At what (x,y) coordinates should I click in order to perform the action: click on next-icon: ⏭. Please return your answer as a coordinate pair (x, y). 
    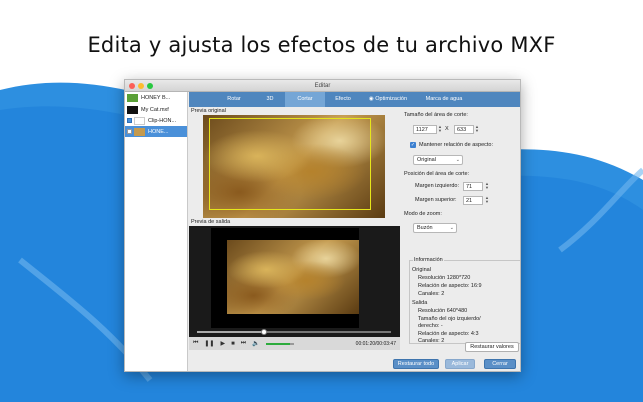
    Looking at the image, I should click on (243, 343).